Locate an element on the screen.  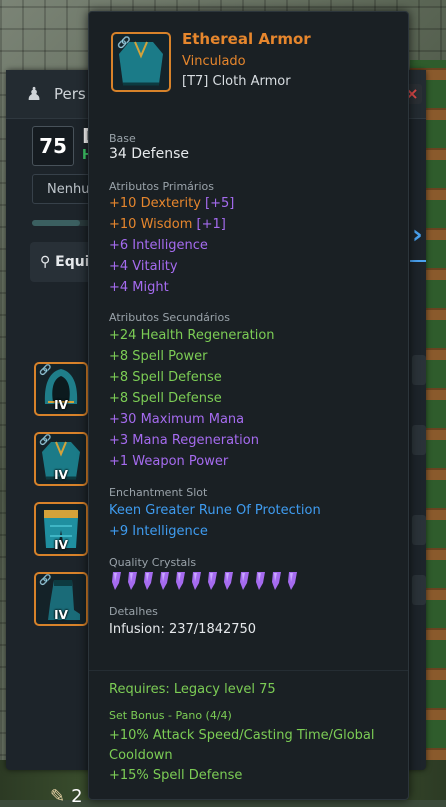
infusion-value: Infusion: 237/1842750 is located at coordinates (183, 629).